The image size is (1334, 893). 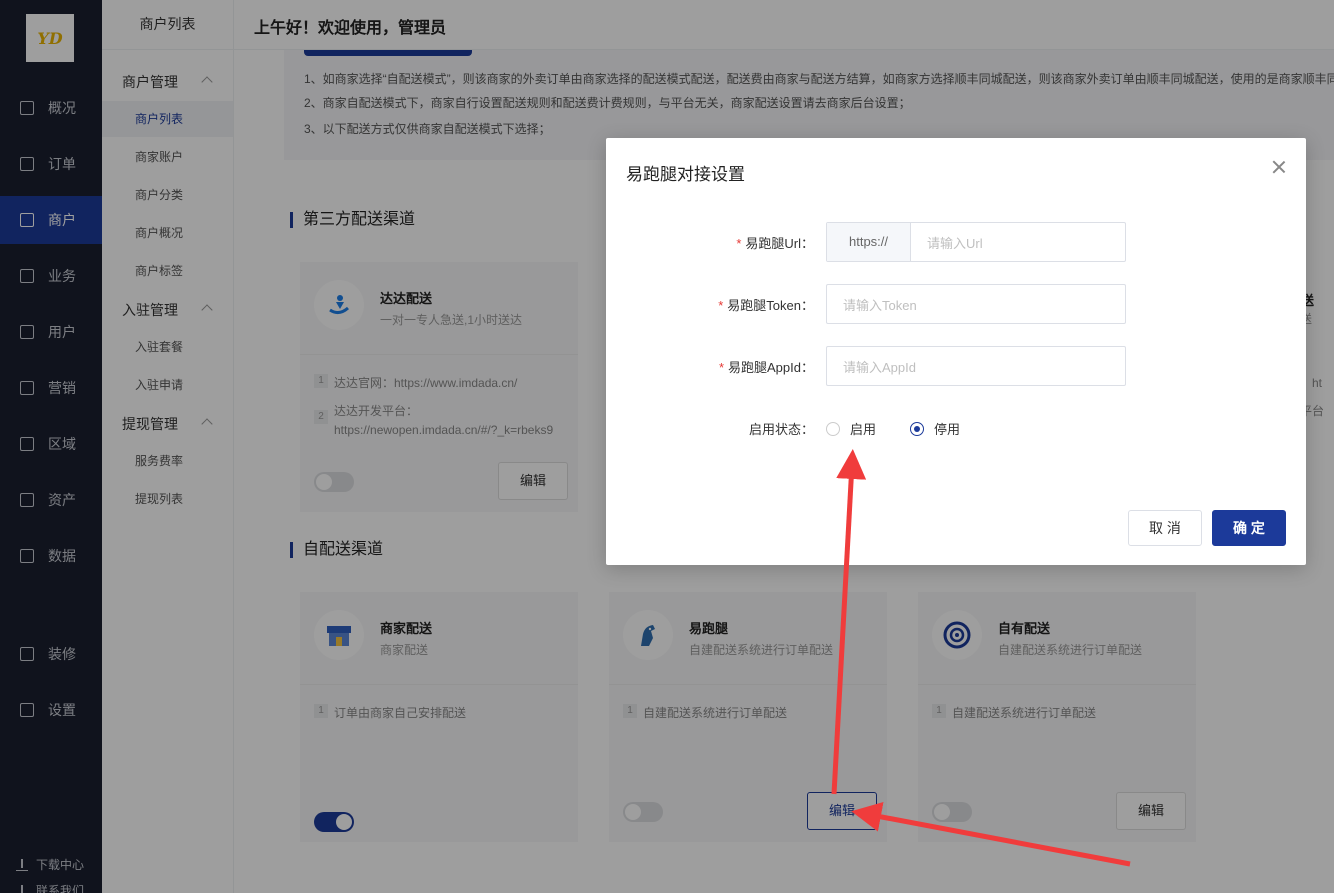 I want to click on token-label: * 易跑腿Token：, so click(x=766, y=305).